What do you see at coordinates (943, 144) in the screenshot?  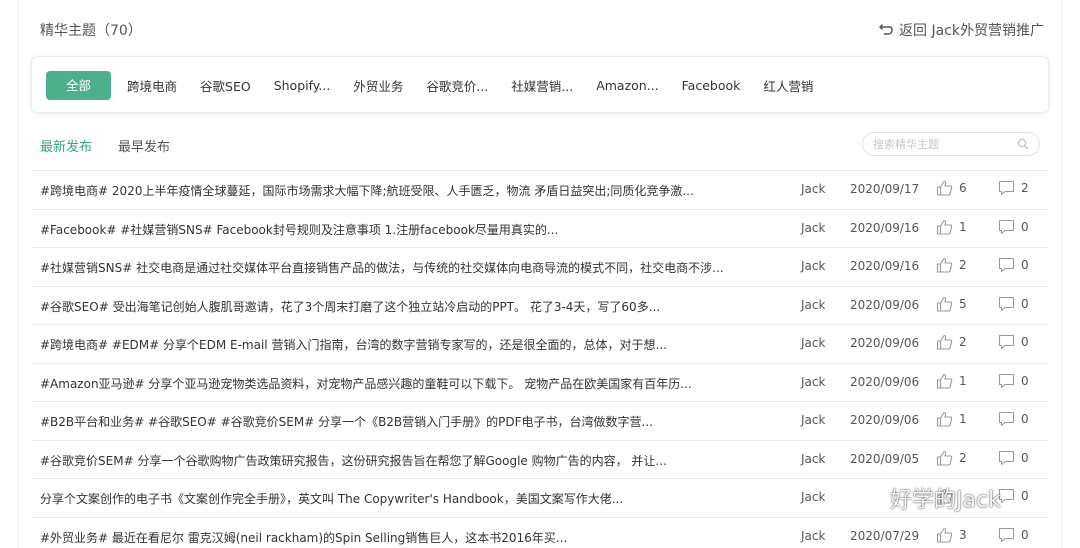 I see `search-input` at bounding box center [943, 144].